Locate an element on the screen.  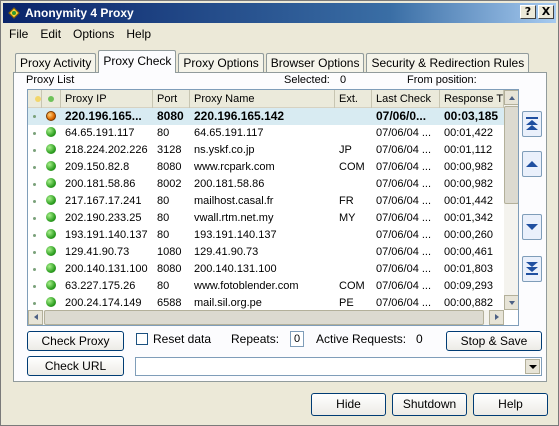
scroll-up-button is located at coordinates (511, 97).